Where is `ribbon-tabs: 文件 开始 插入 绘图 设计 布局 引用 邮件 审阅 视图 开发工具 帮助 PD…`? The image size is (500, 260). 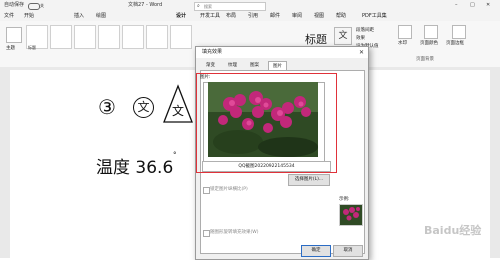 ribbon-tabs: 文件 开始 插入 绘图 设计 布局 引用 邮件 审阅 视图 开发工具 帮助 PD… is located at coordinates (250, 16).